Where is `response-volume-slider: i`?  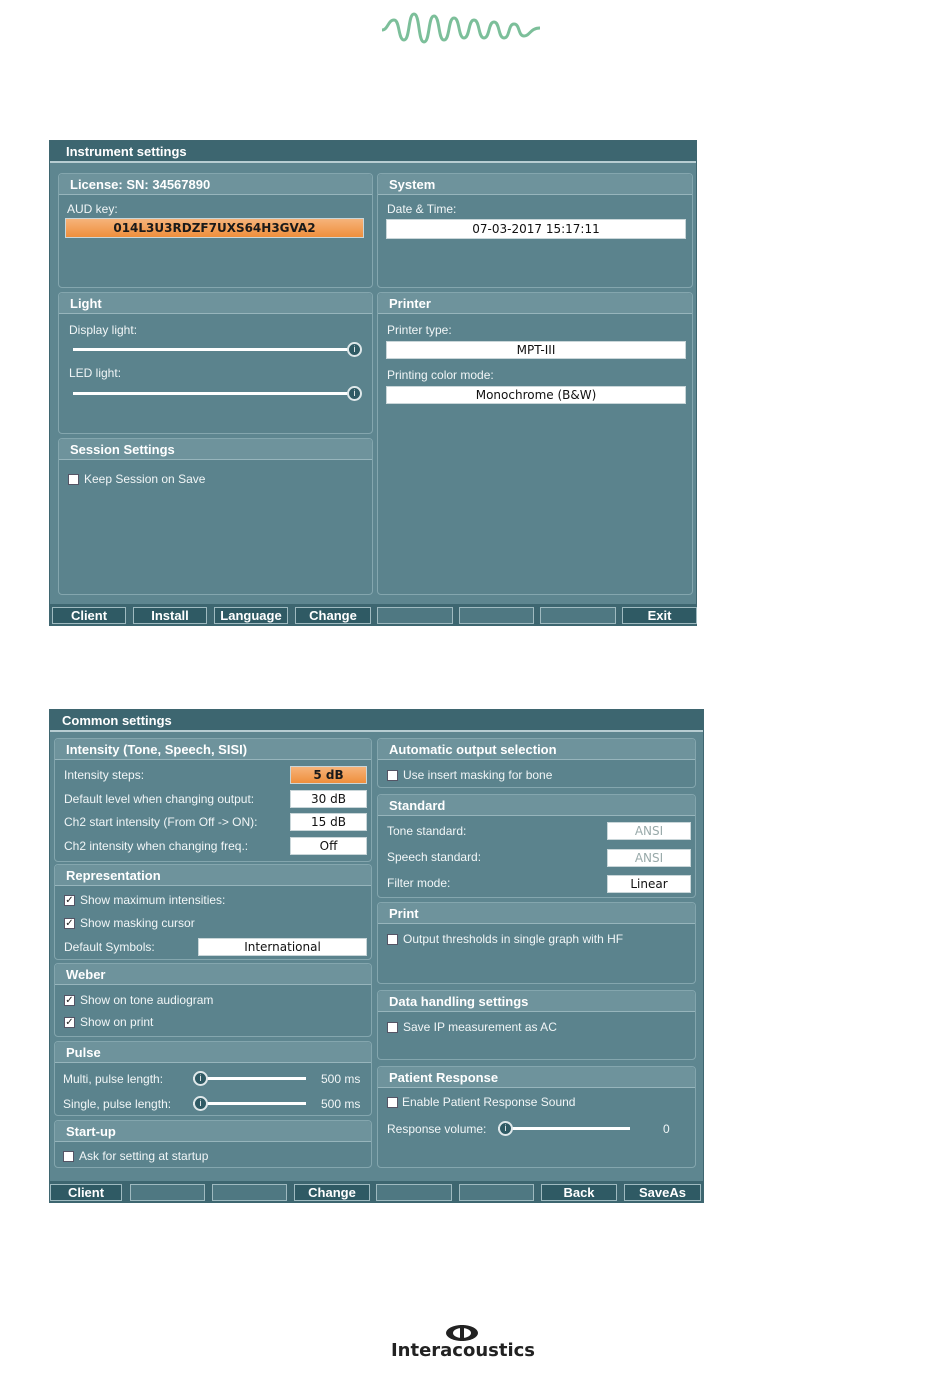
response-volume-slider: i is located at coordinates (565, 1128).